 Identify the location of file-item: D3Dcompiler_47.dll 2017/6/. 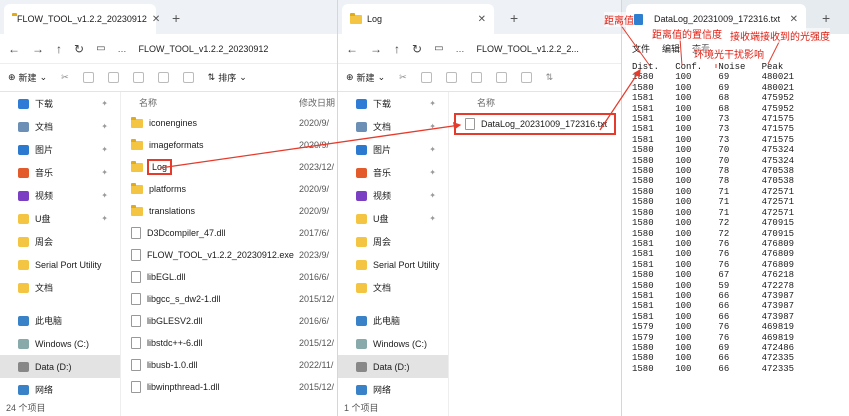
(229, 233).